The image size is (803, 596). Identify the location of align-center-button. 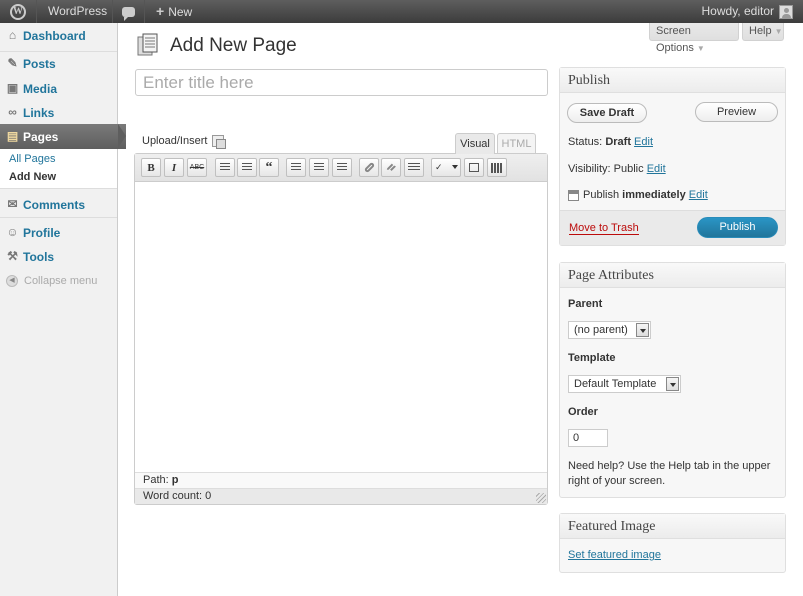
(319, 167).